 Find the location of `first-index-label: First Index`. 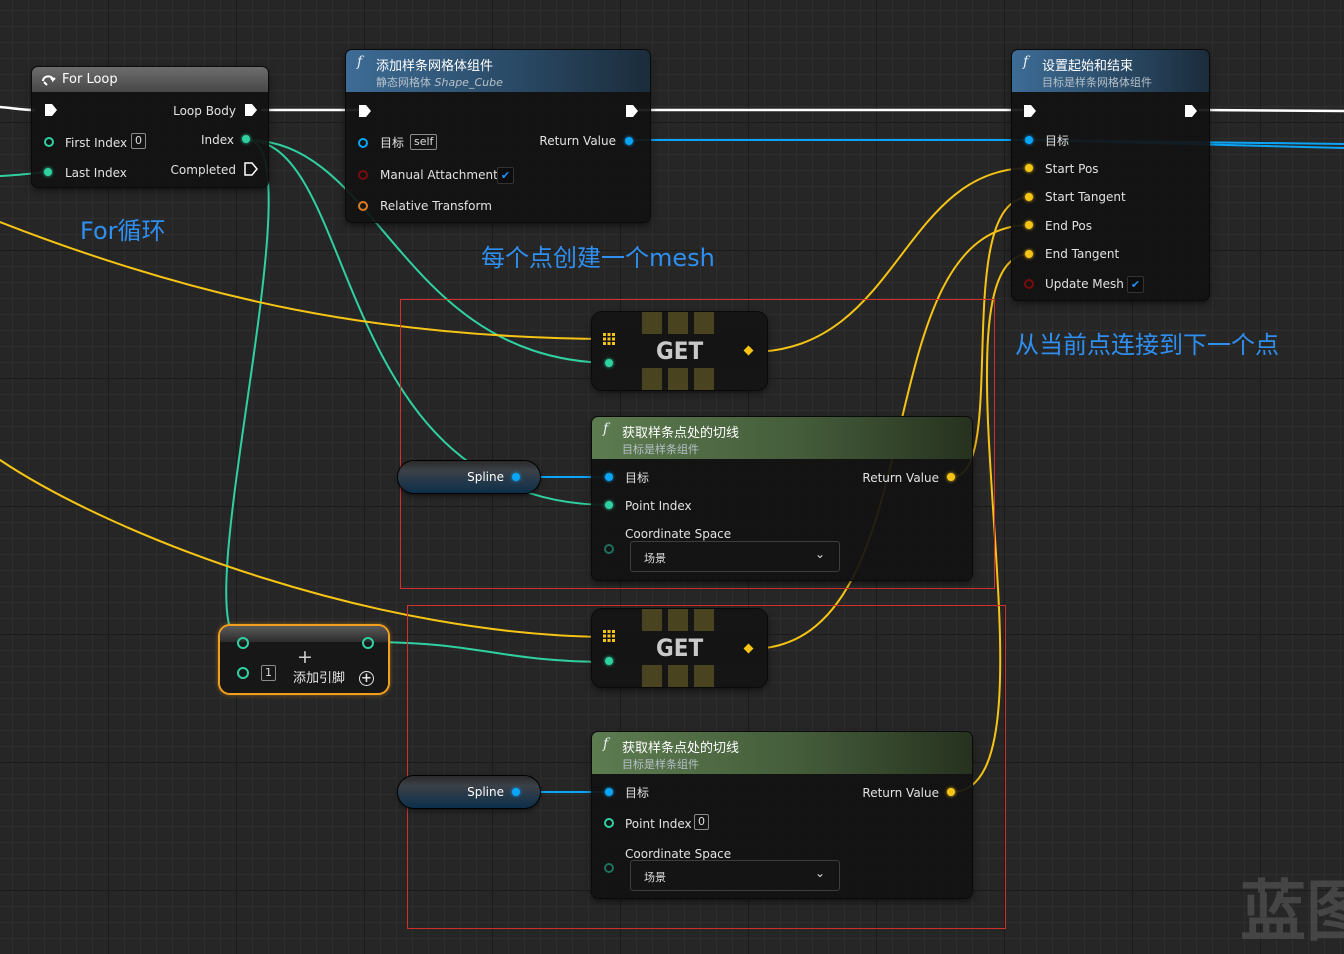

first-index-label: First Index is located at coordinates (96, 143).